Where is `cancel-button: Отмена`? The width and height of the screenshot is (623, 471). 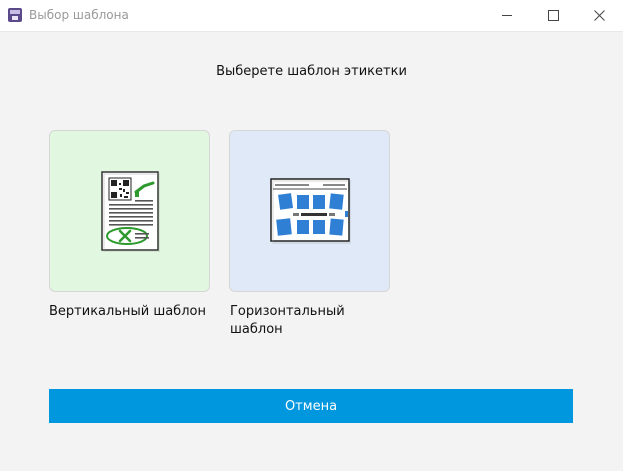
cancel-button: Отмена is located at coordinates (311, 406).